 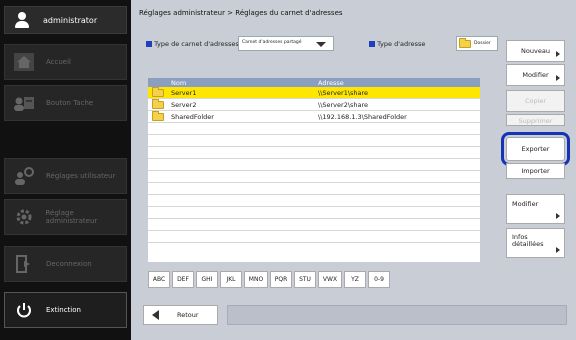 I want to click on address-type-select: Dossier, so click(x=477, y=43).